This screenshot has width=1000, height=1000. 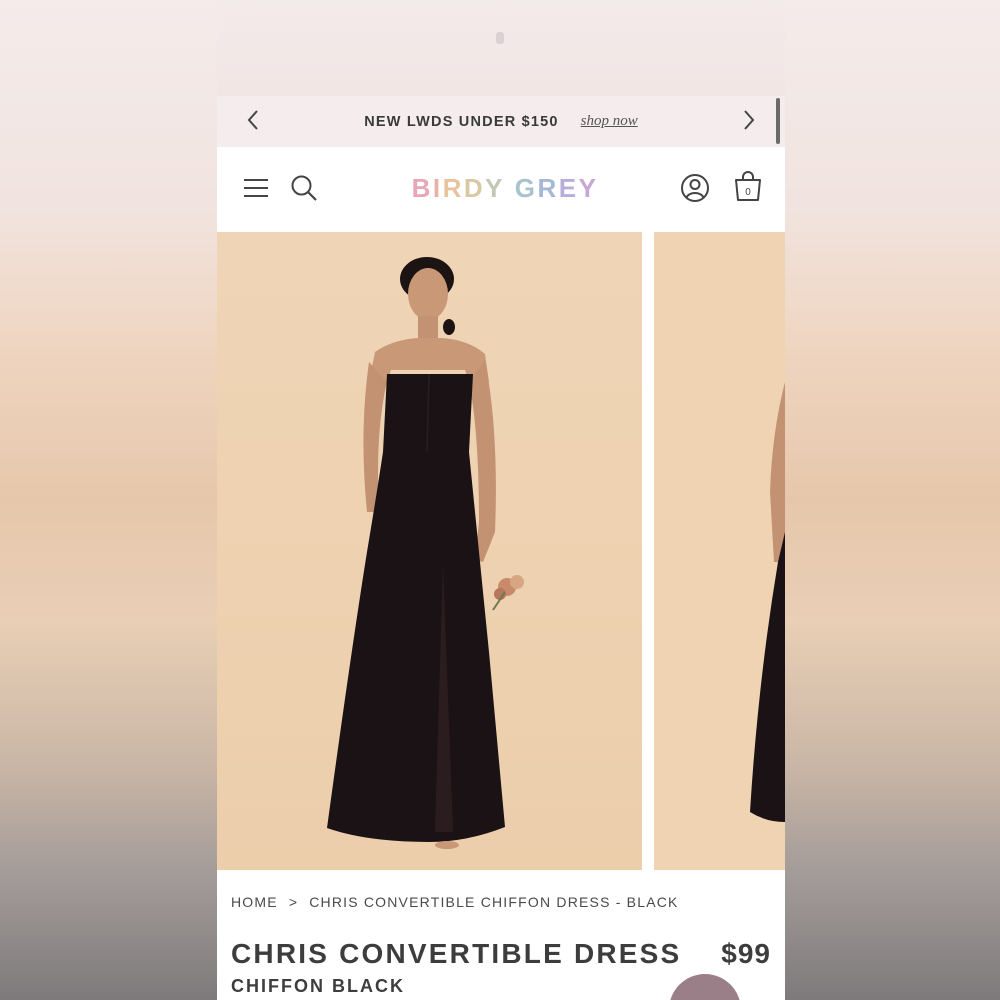 What do you see at coordinates (474, 188) in the screenshot?
I see `logo-letter: D` at bounding box center [474, 188].